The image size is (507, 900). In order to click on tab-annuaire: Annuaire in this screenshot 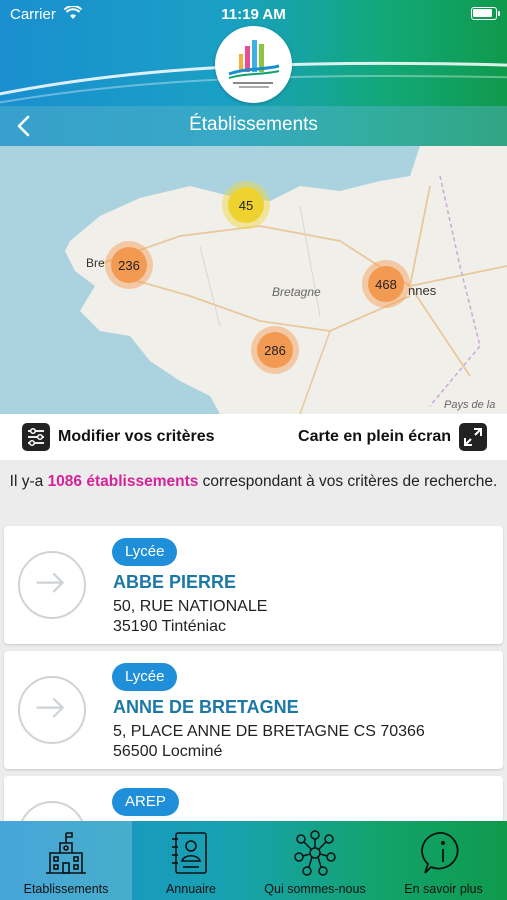, I will do `click(191, 860)`.